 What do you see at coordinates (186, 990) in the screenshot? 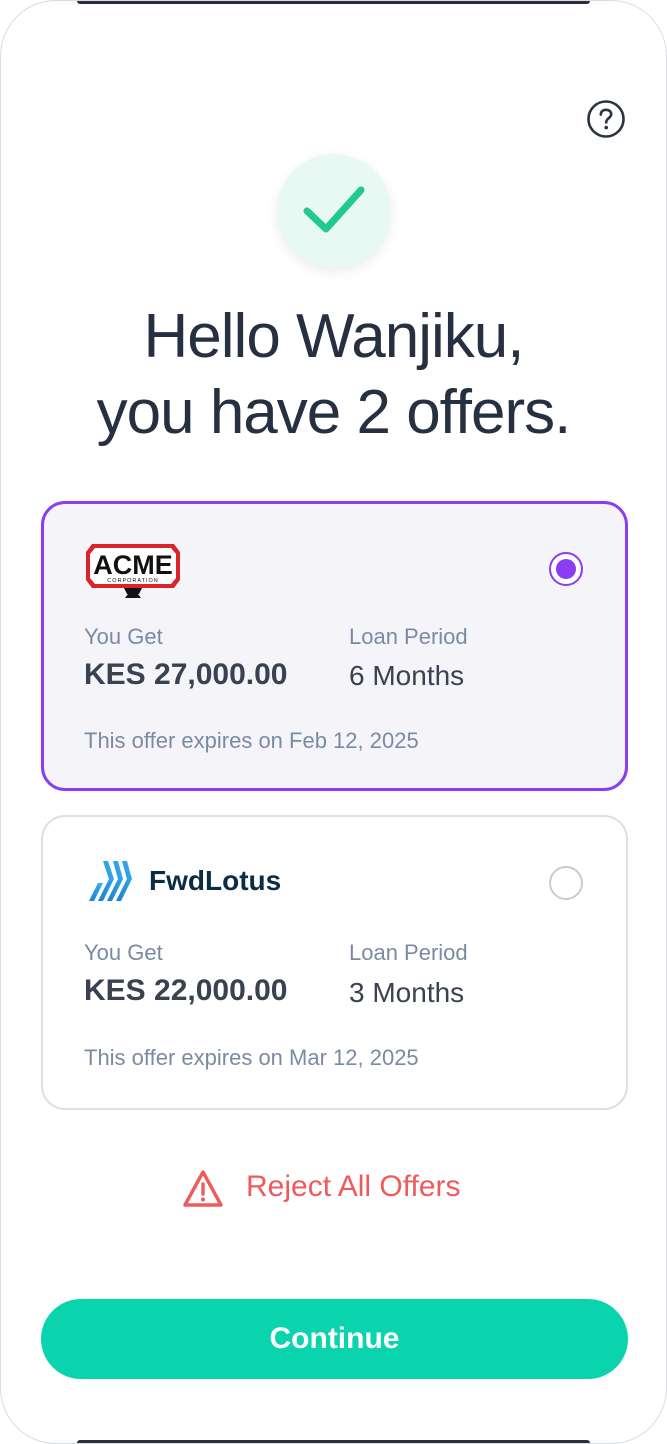
I see `offer-amount: KES 22,000.00` at bounding box center [186, 990].